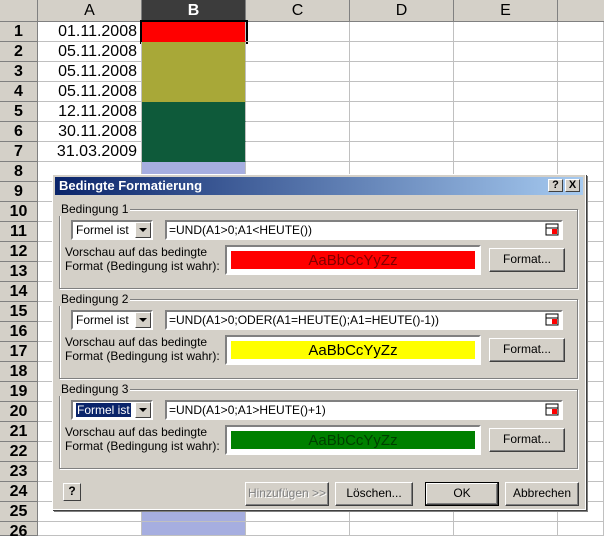  Describe the element at coordinates (112, 230) in the screenshot. I see `condition-1-type-select: Formel ist` at that location.